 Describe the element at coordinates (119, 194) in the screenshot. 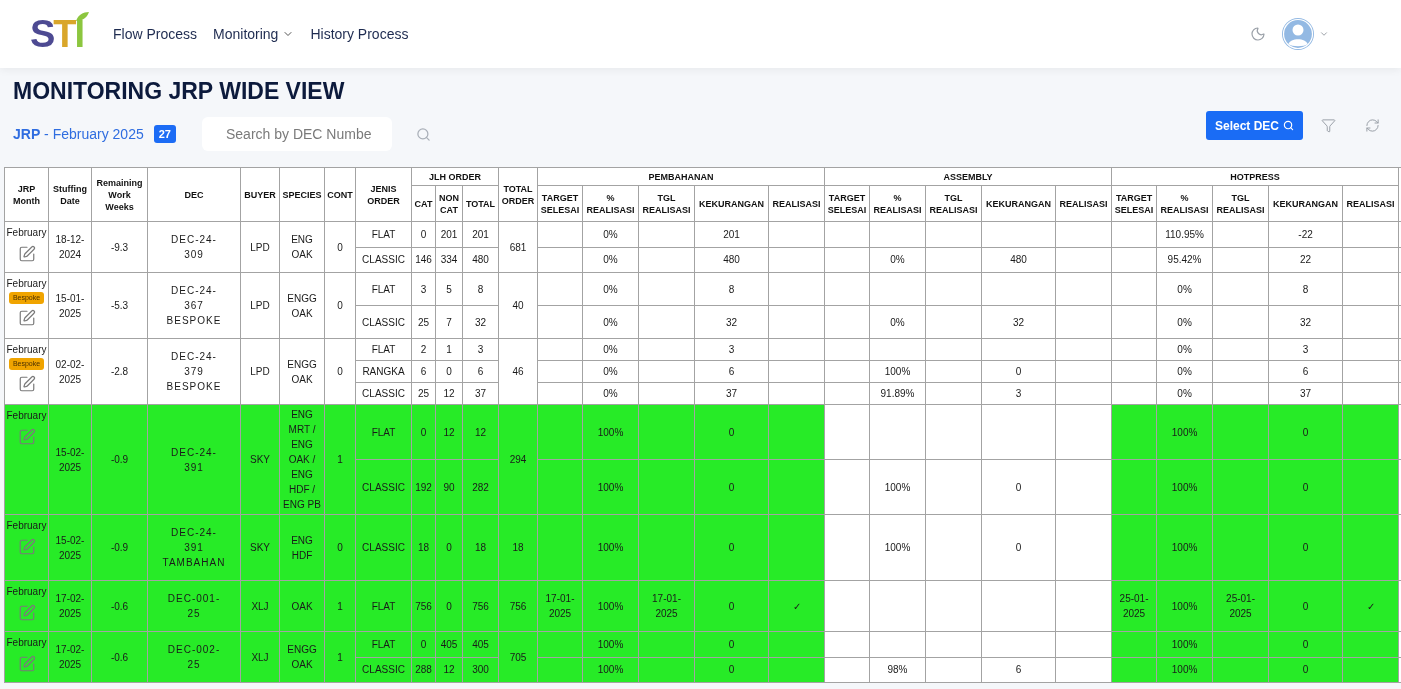

I see `column-header: Remaining Work Weeks` at that location.